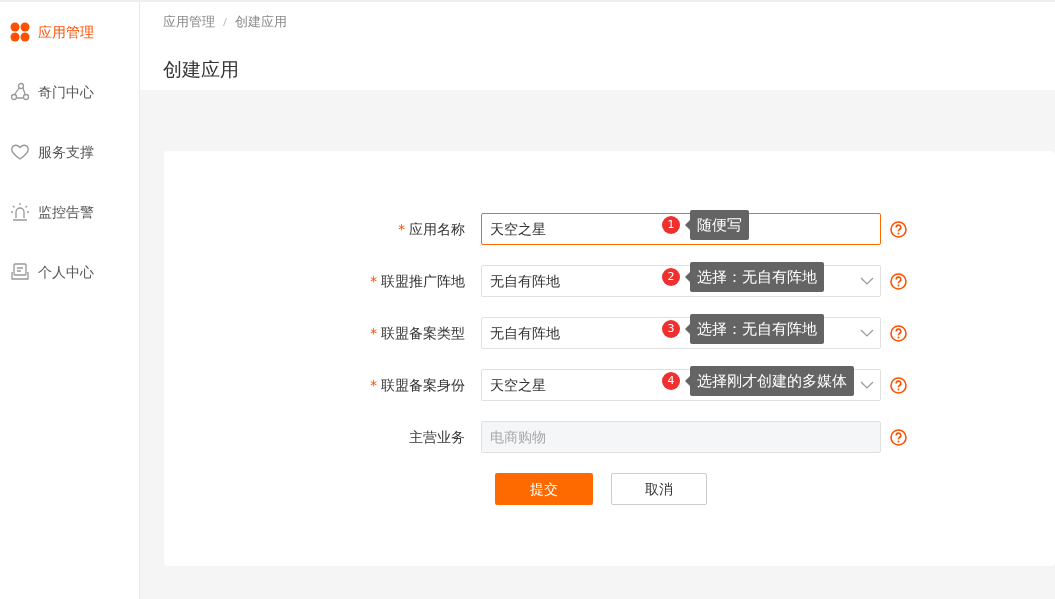 This screenshot has height=599, width=1055. I want to click on sidebar-item: 奇门中心, so click(69, 112).